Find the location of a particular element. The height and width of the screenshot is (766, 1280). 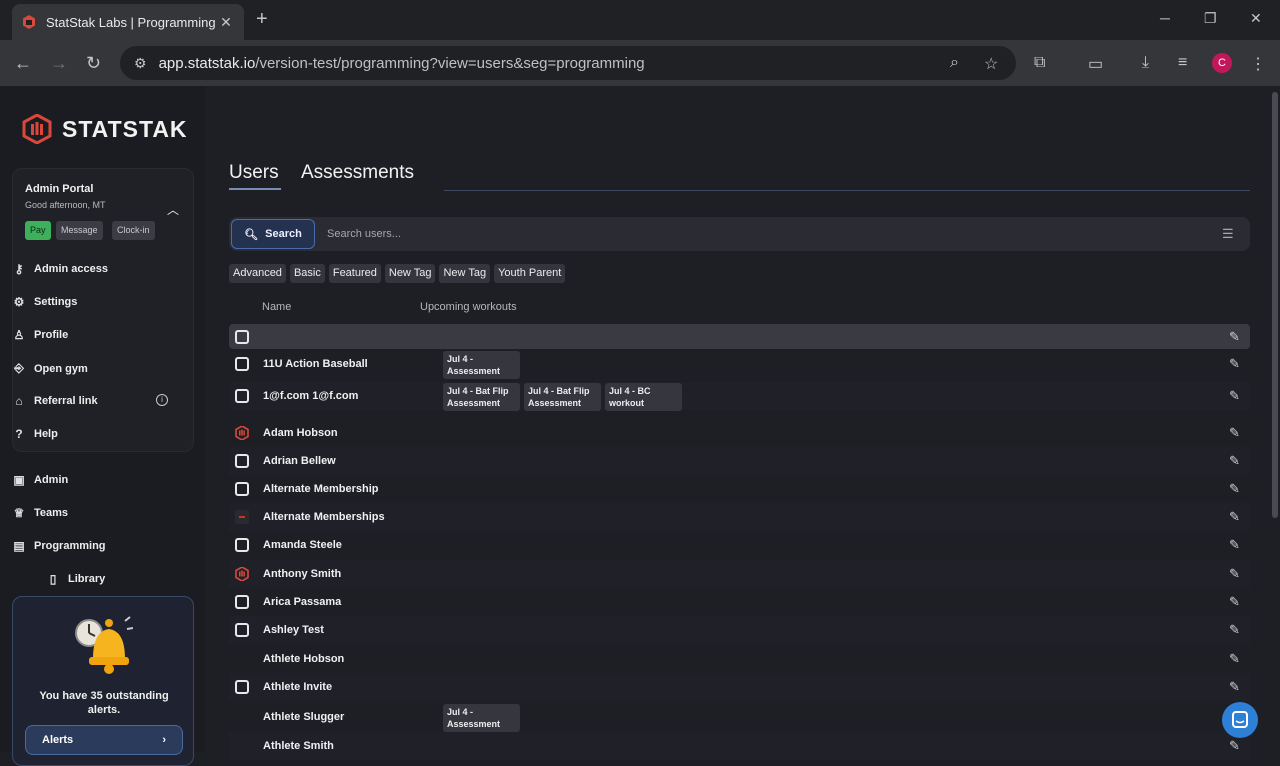

nav-item-admin: ▣ Admin is located at coordinates (40, 480).